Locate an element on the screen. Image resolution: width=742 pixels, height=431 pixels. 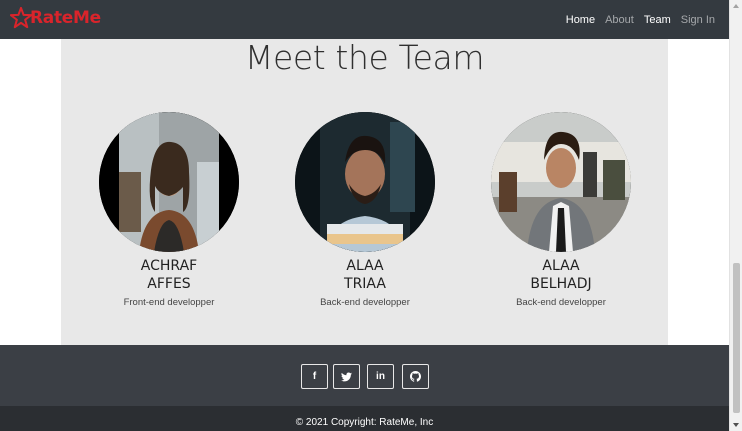
copyright-text: © 2021 Copyright: RateMe, Inc is located at coordinates (364, 422).